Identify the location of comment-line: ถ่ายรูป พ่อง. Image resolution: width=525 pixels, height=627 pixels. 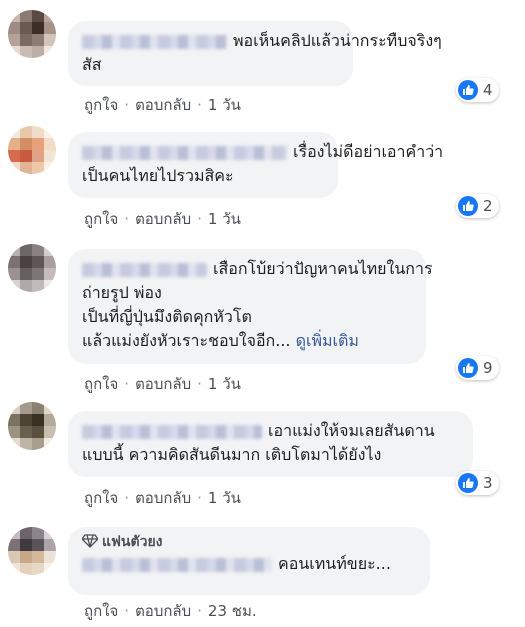
(122, 292).